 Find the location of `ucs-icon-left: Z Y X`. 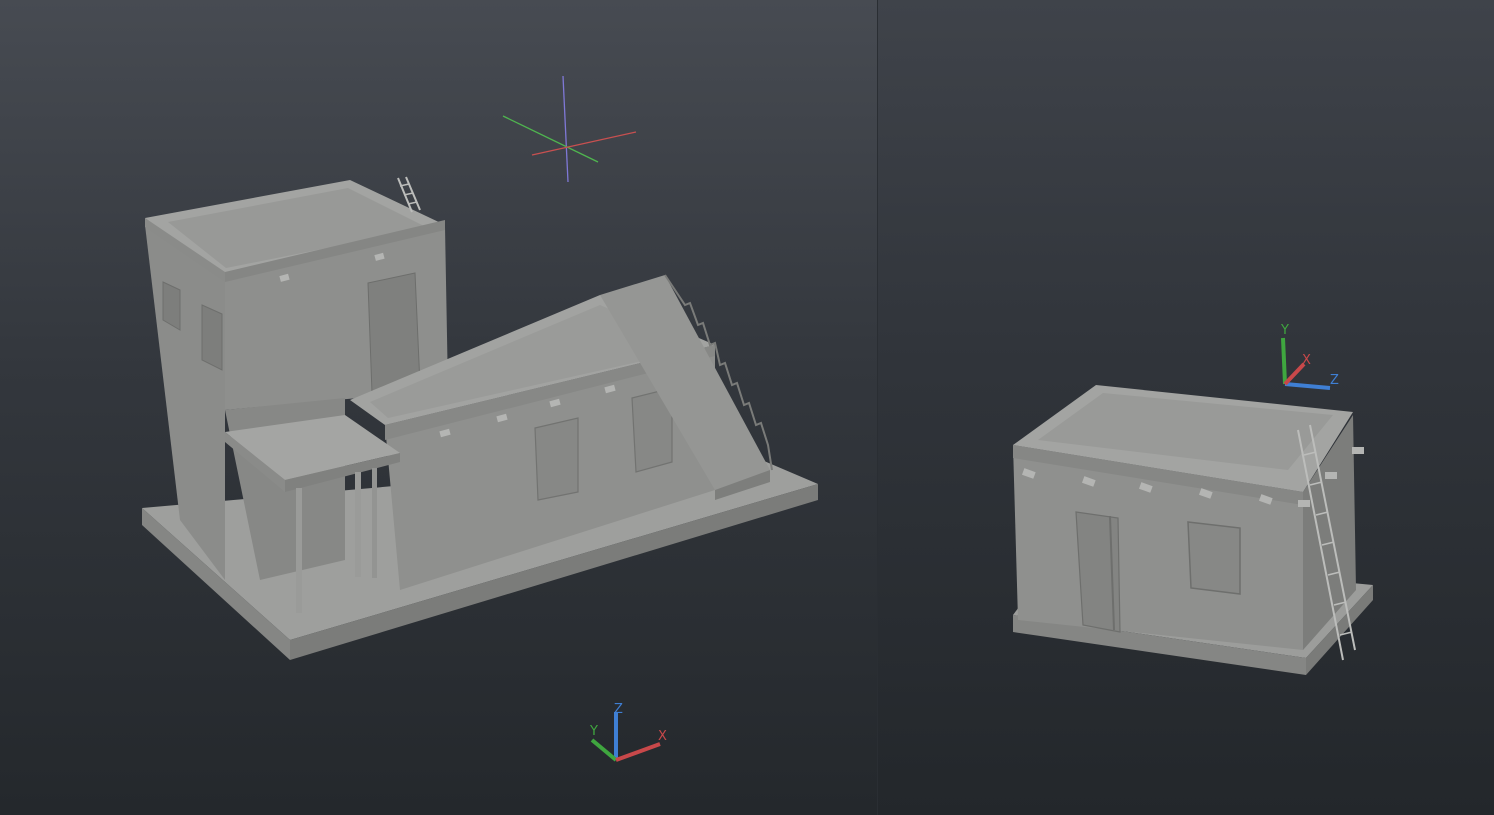

ucs-icon-left: Z Y X is located at coordinates (628, 732).